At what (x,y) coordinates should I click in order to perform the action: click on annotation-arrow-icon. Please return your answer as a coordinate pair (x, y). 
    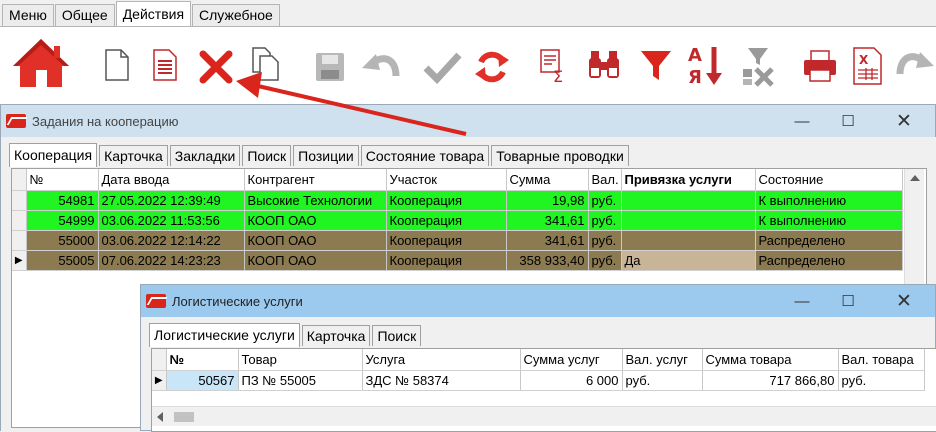
    Looking at the image, I should click on (351, 104).